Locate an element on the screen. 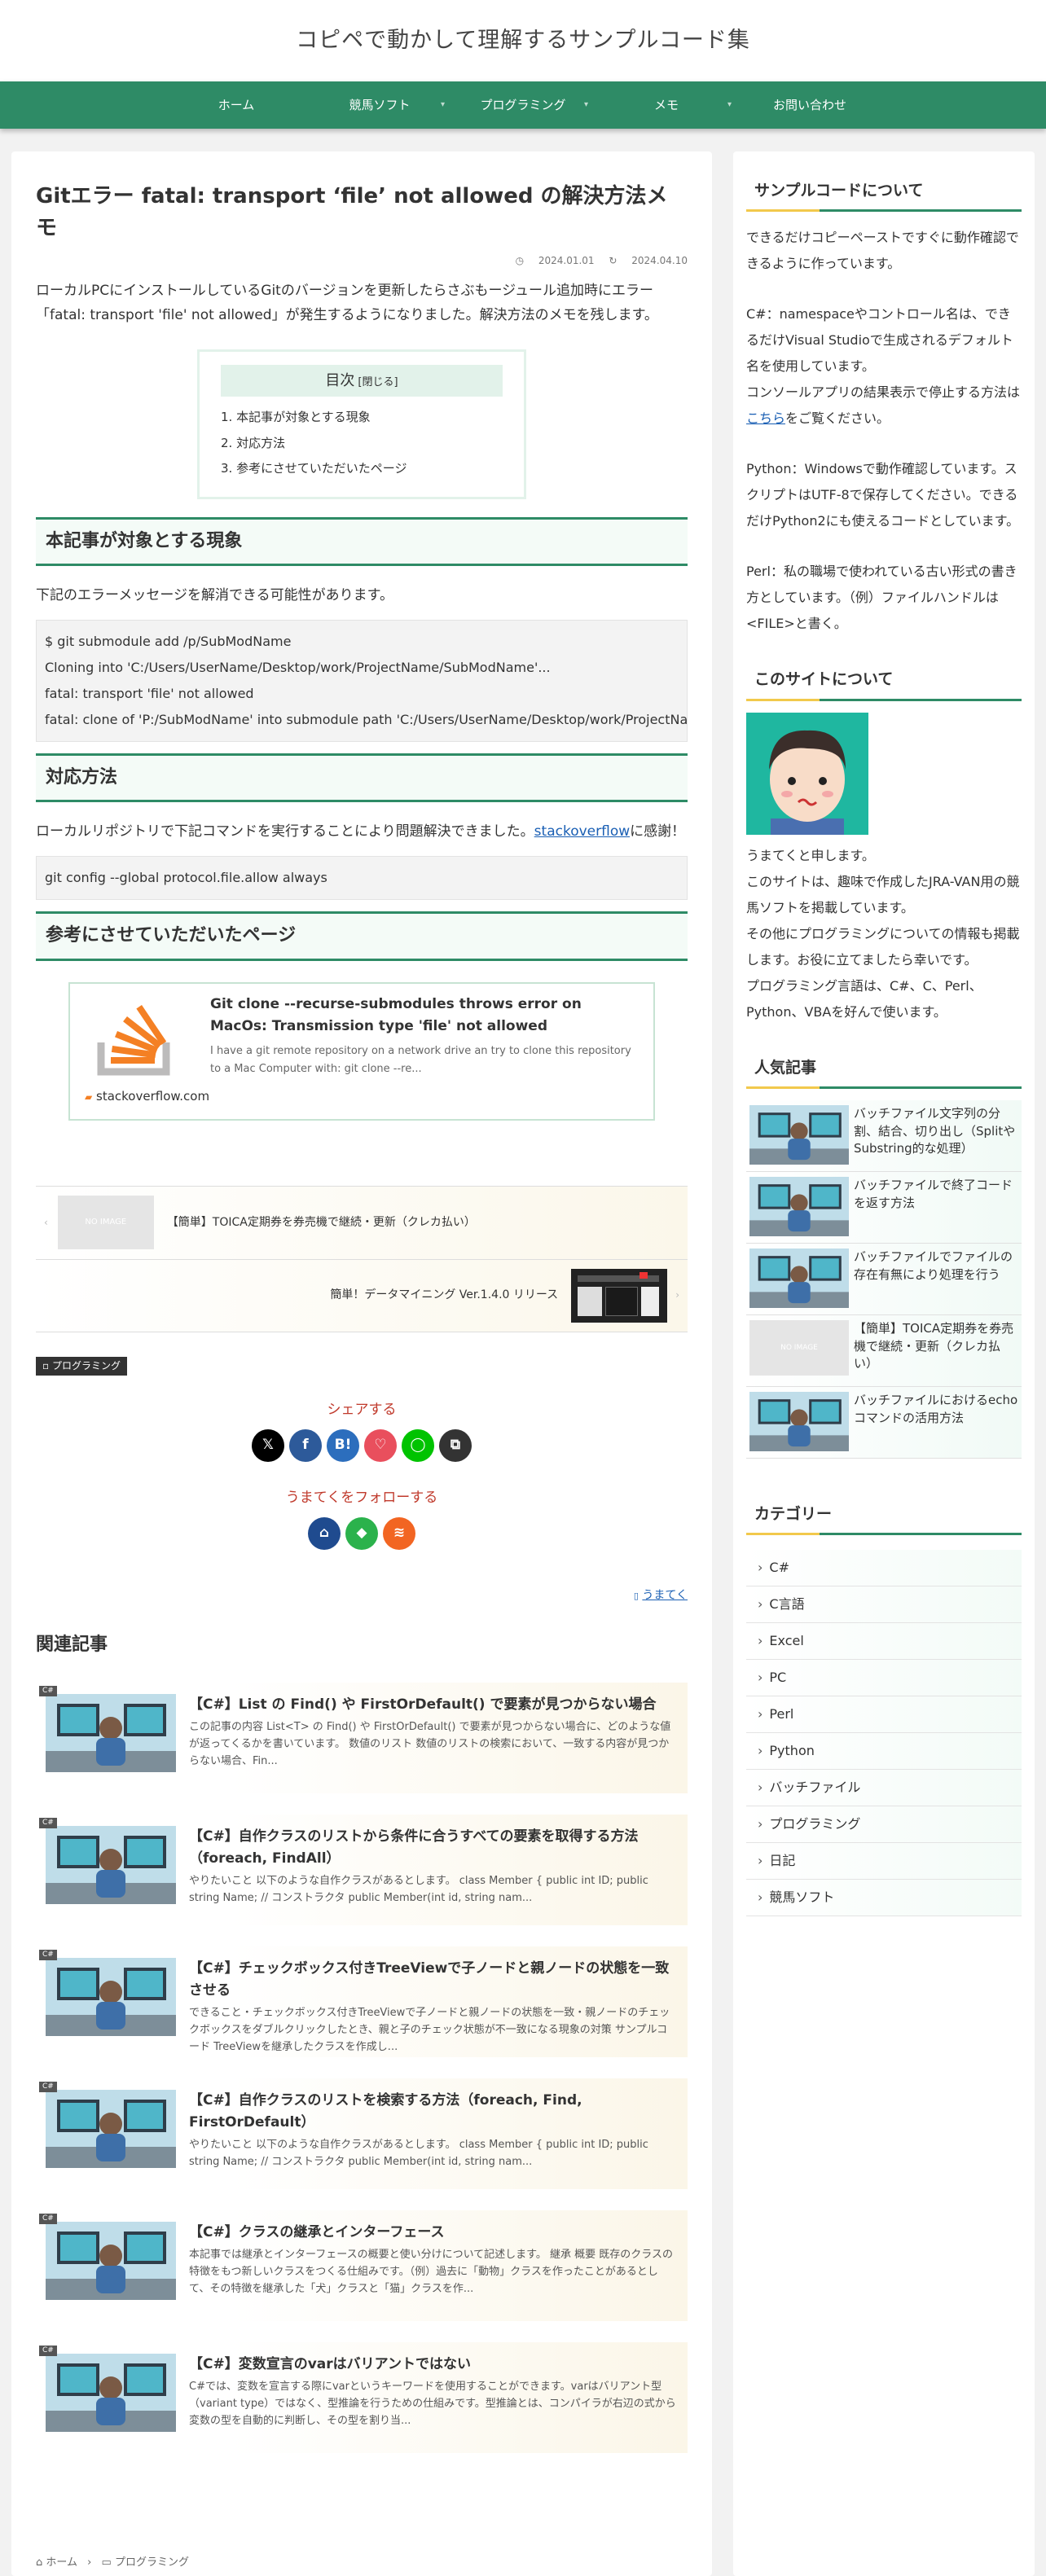 This screenshot has width=1046, height=2576. toc-item: 3. 参考にさせていただいたページ is located at coordinates (362, 469).